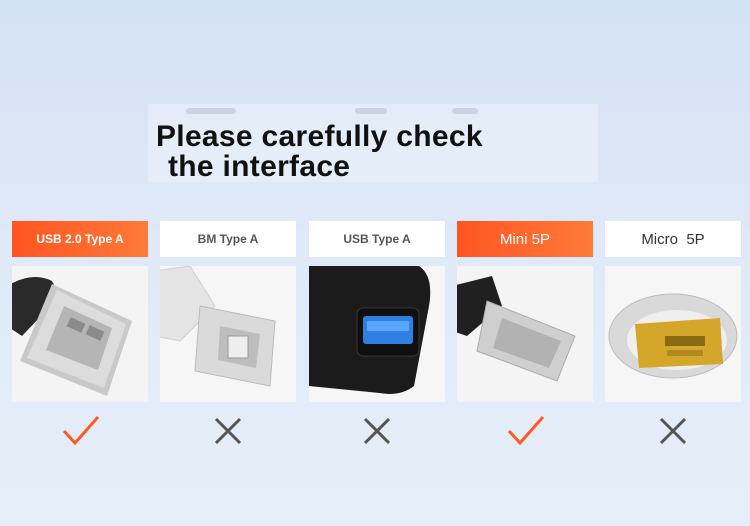  Describe the element at coordinates (377, 334) in the screenshot. I see `usb-a-port-image` at that location.